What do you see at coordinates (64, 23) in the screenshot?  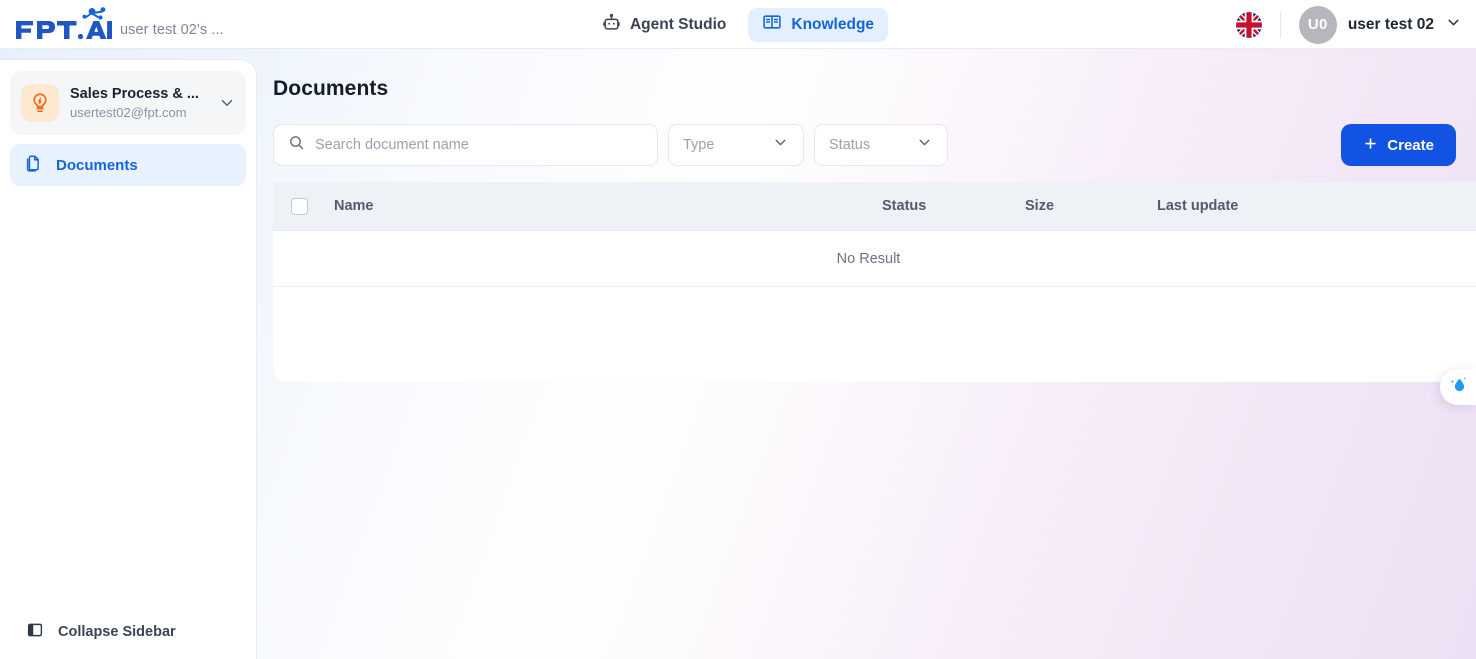 I see `fpt-ai-logo-icon` at bounding box center [64, 23].